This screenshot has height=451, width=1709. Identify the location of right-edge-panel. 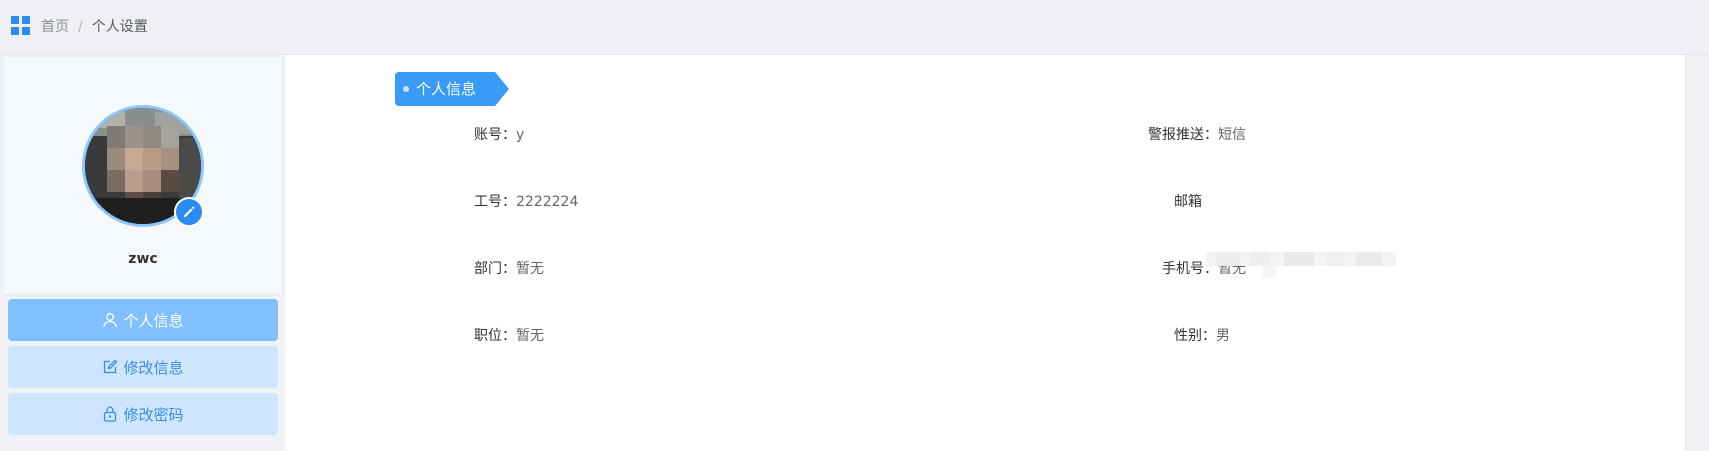
(1697, 253).